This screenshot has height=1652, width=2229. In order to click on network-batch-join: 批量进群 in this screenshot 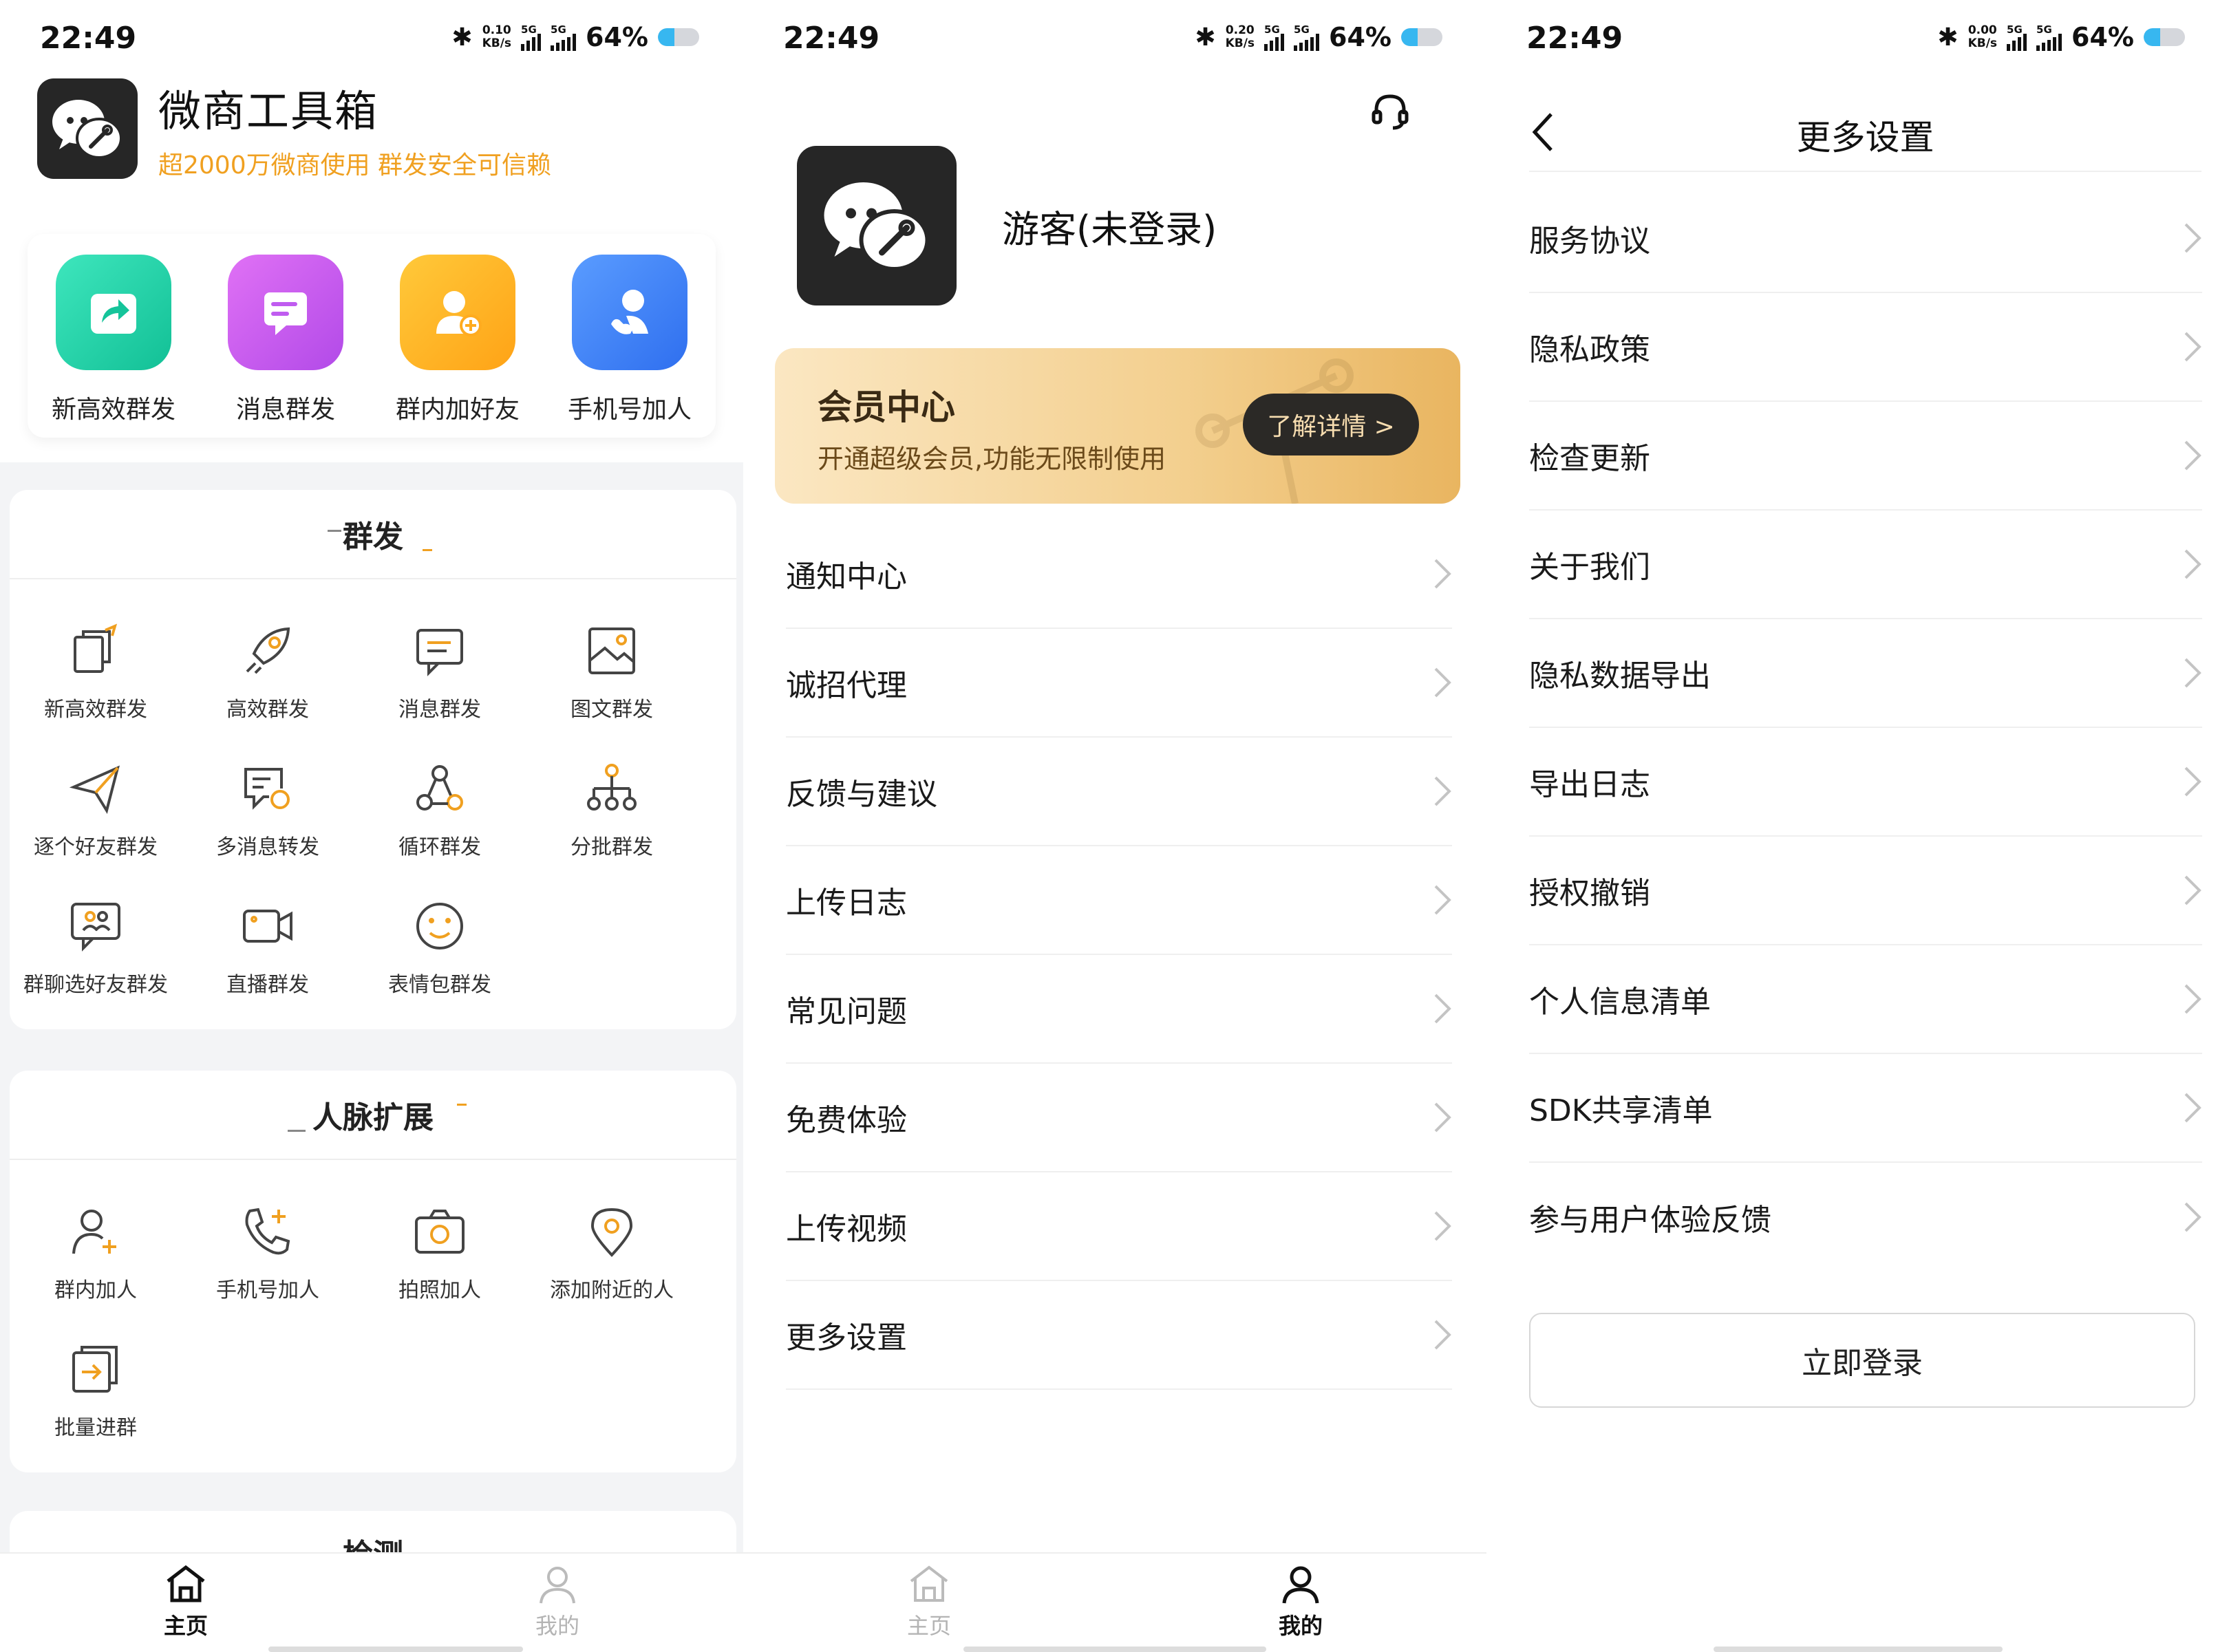, I will do `click(96, 1381)`.